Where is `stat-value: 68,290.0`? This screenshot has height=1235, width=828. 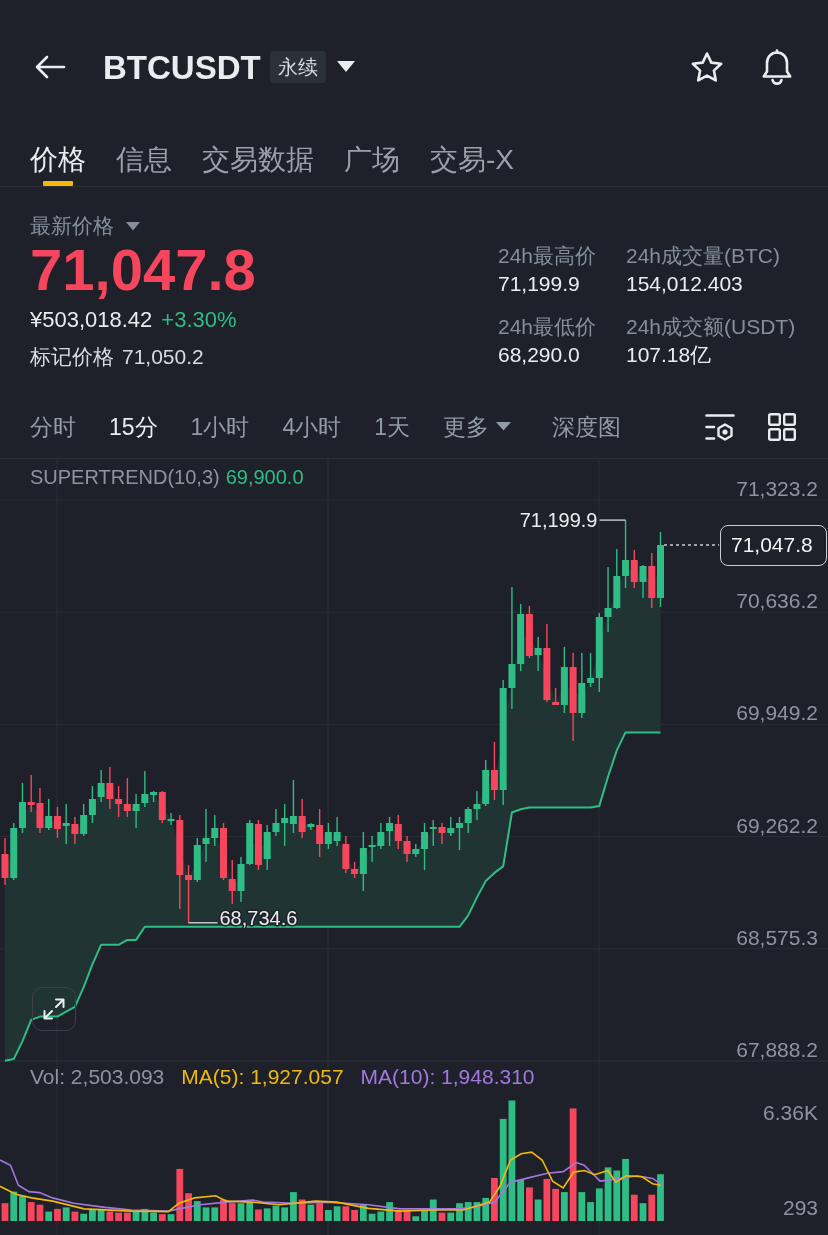 stat-value: 68,290.0 is located at coordinates (539, 355).